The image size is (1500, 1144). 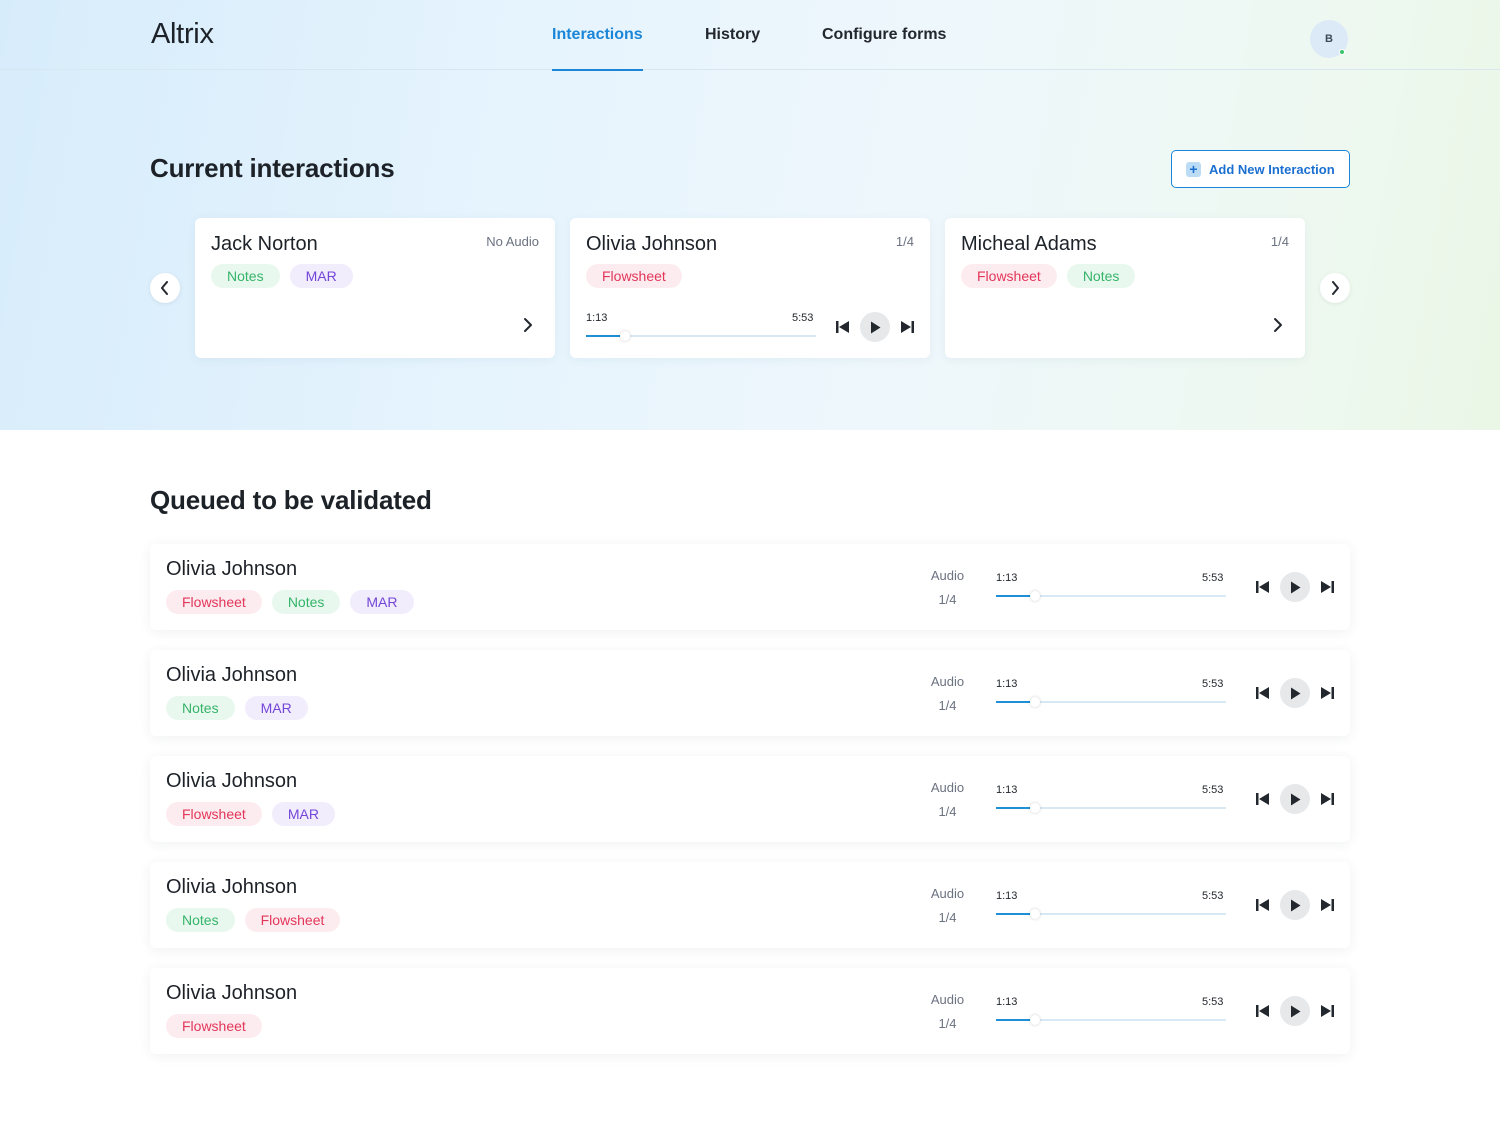 I want to click on audio-status: No Audio, so click(x=512, y=241).